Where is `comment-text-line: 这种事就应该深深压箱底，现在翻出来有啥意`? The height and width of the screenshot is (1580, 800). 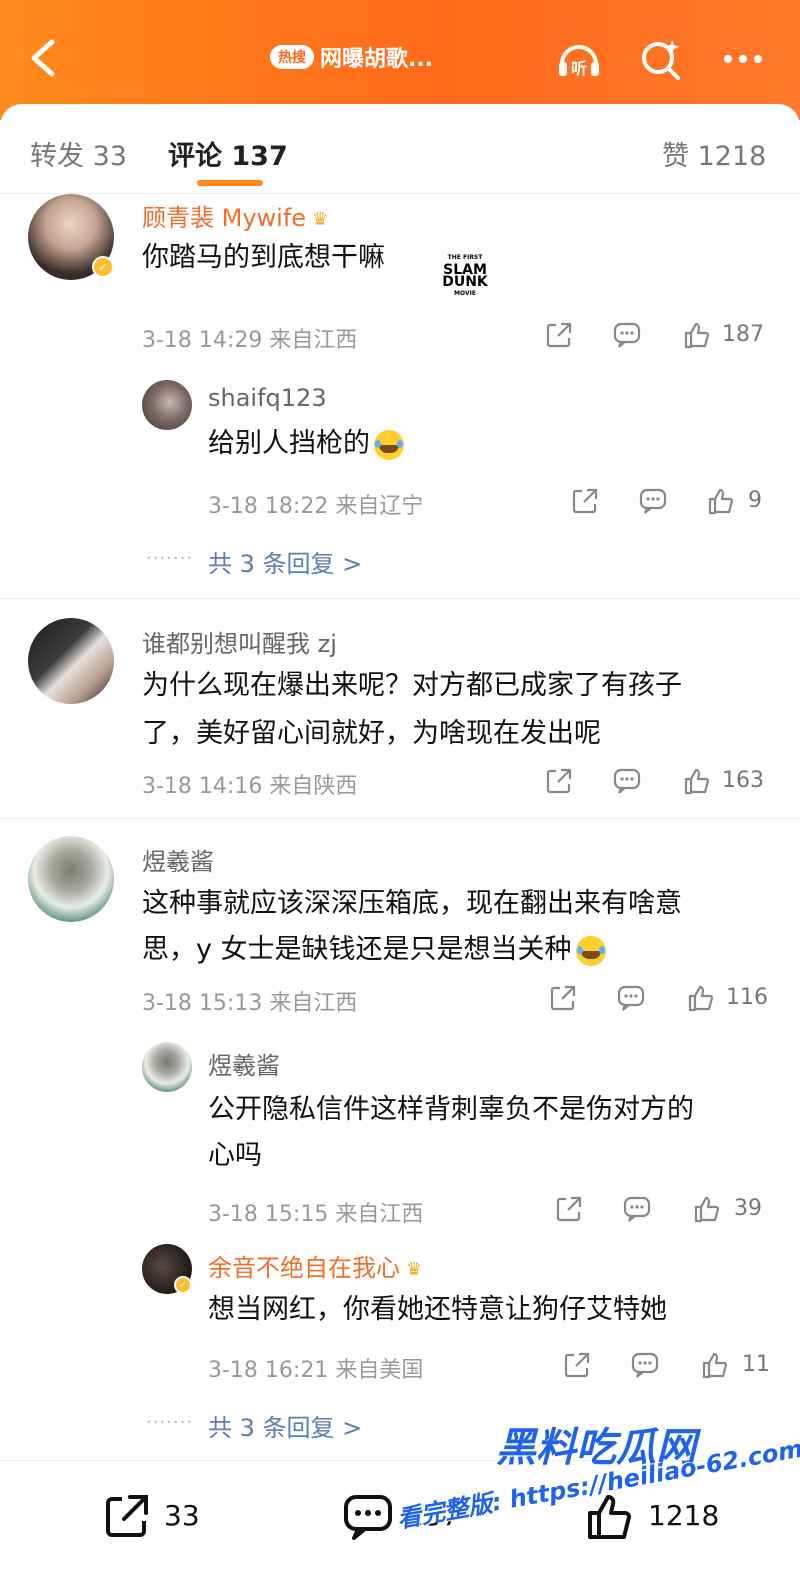
comment-text-line: 这种事就应该深深压箱底，现在翻出来有啥意 is located at coordinates (412, 903).